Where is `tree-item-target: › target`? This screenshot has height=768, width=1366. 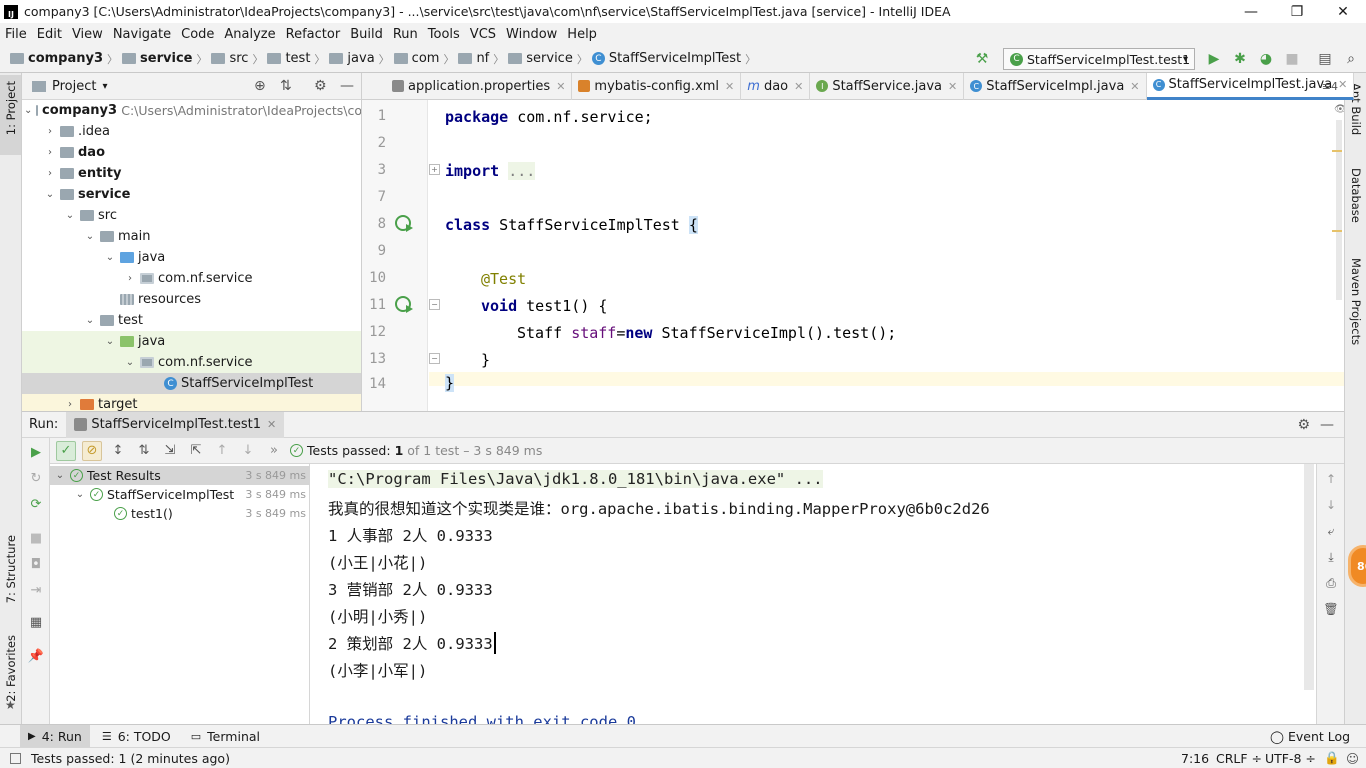 tree-item-target: › target is located at coordinates (191, 402).